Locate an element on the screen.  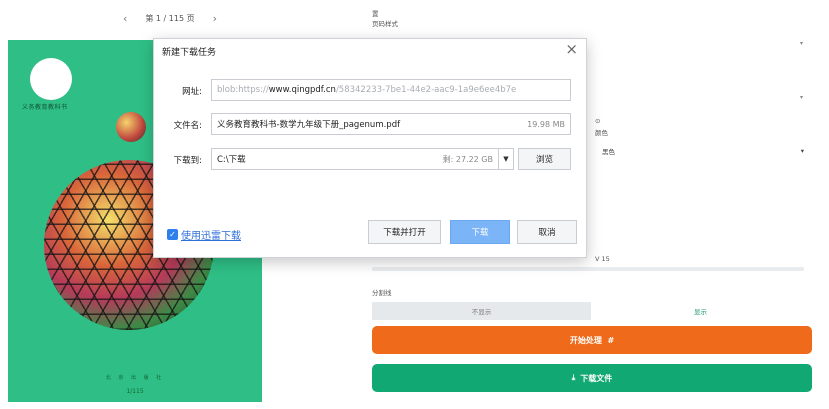
download-button: 下载 is located at coordinates (480, 232).